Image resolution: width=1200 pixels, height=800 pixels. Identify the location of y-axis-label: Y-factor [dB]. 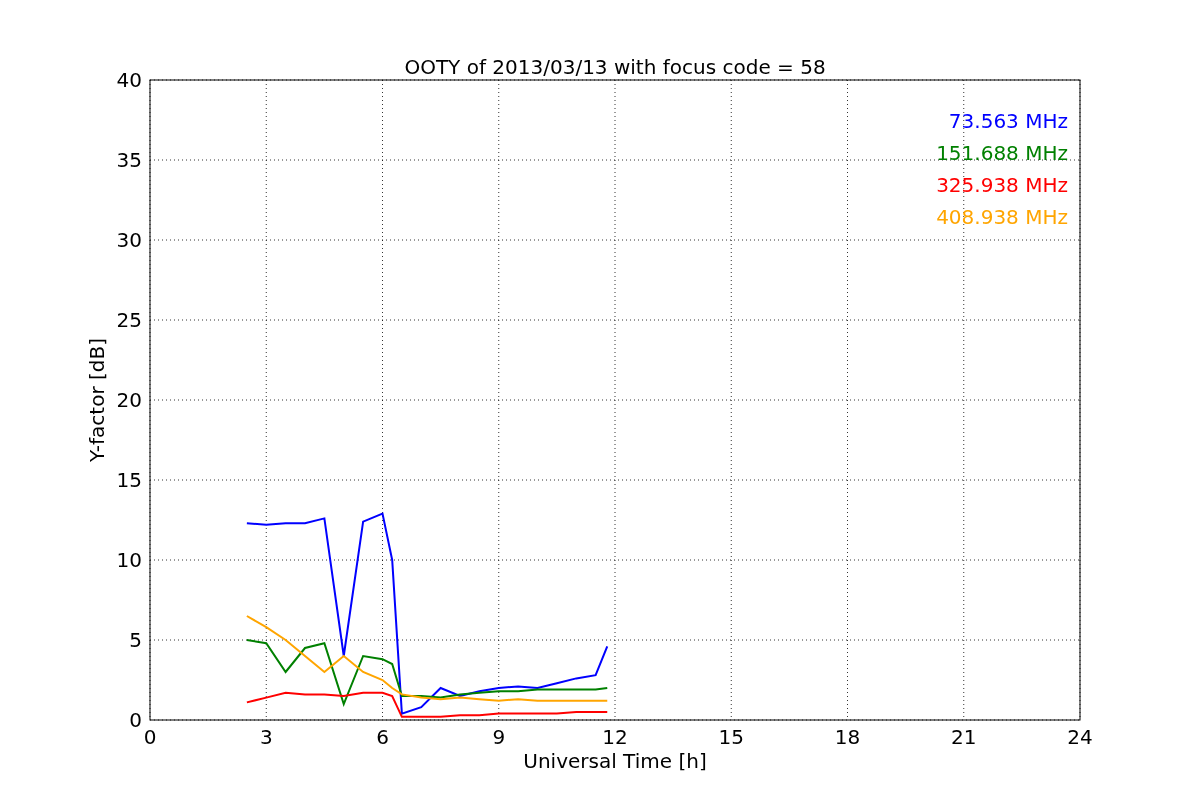
(97, 400).